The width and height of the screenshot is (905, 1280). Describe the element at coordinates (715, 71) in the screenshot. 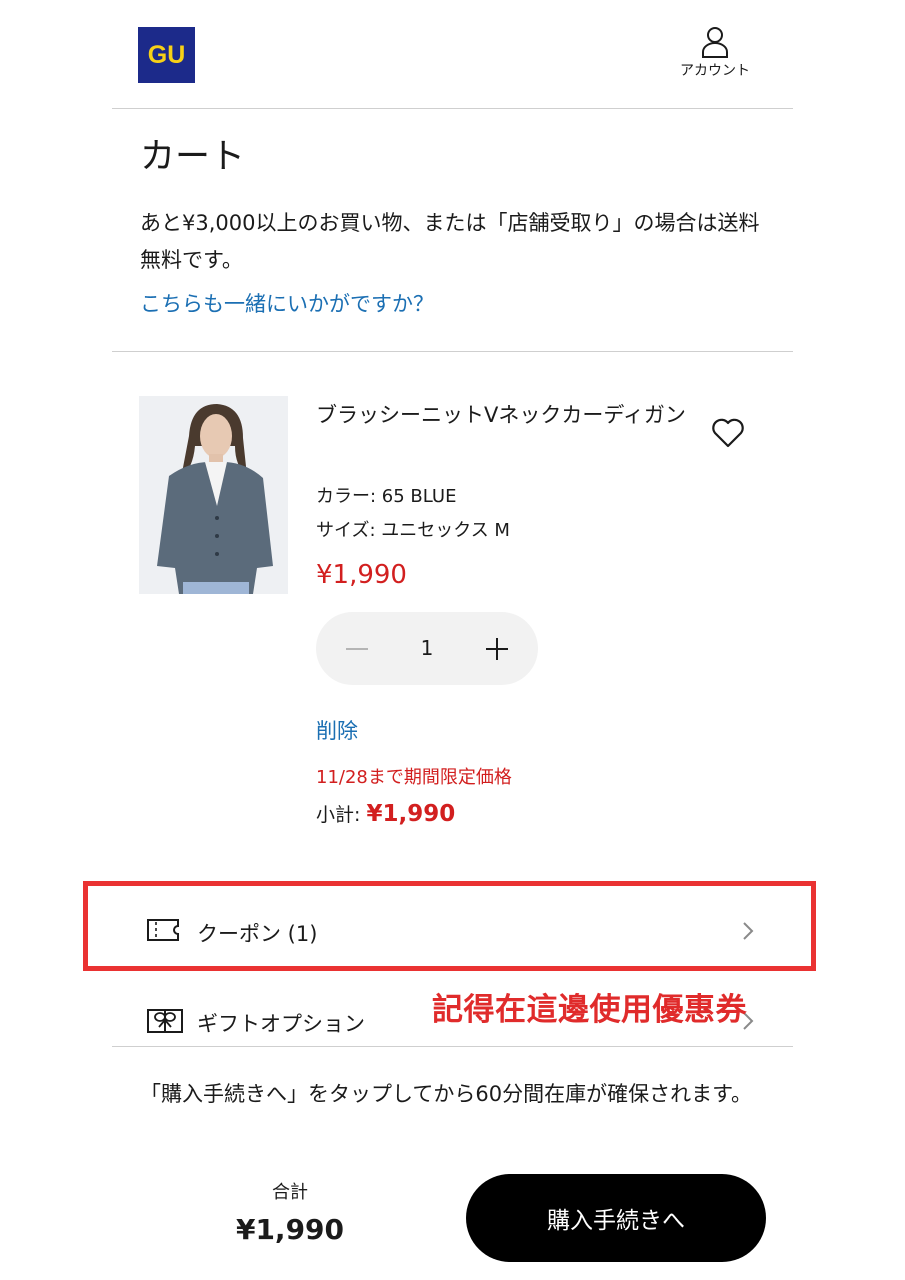

I see `account-label: アカウント` at that location.